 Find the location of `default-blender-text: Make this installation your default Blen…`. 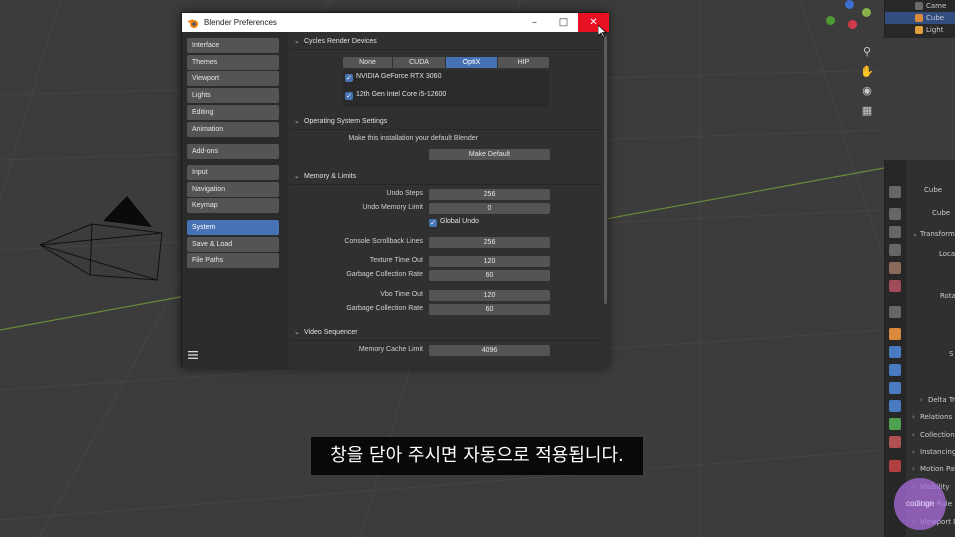

default-blender-text: Make this installation your default Blen… is located at coordinates (413, 138).